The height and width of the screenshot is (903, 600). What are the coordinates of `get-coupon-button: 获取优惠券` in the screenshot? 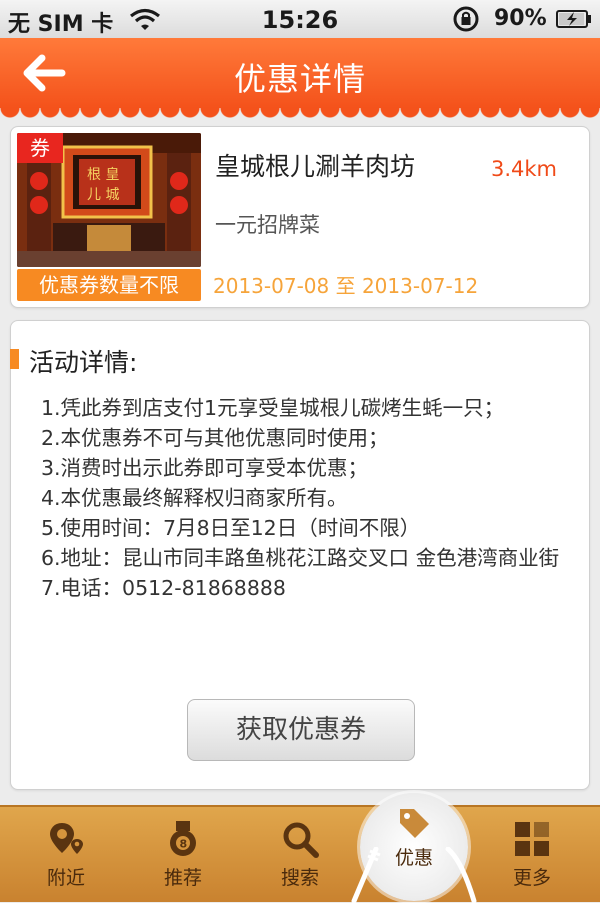 It's located at (301, 730).